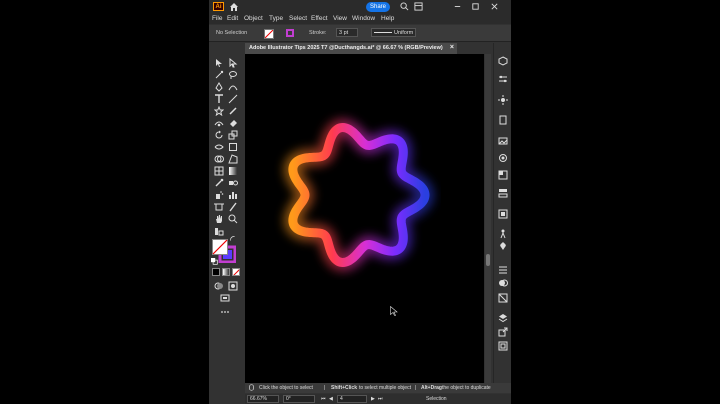 This screenshot has height=404, width=720. What do you see at coordinates (503, 100) in the screenshot?
I see `sun-icon` at bounding box center [503, 100].